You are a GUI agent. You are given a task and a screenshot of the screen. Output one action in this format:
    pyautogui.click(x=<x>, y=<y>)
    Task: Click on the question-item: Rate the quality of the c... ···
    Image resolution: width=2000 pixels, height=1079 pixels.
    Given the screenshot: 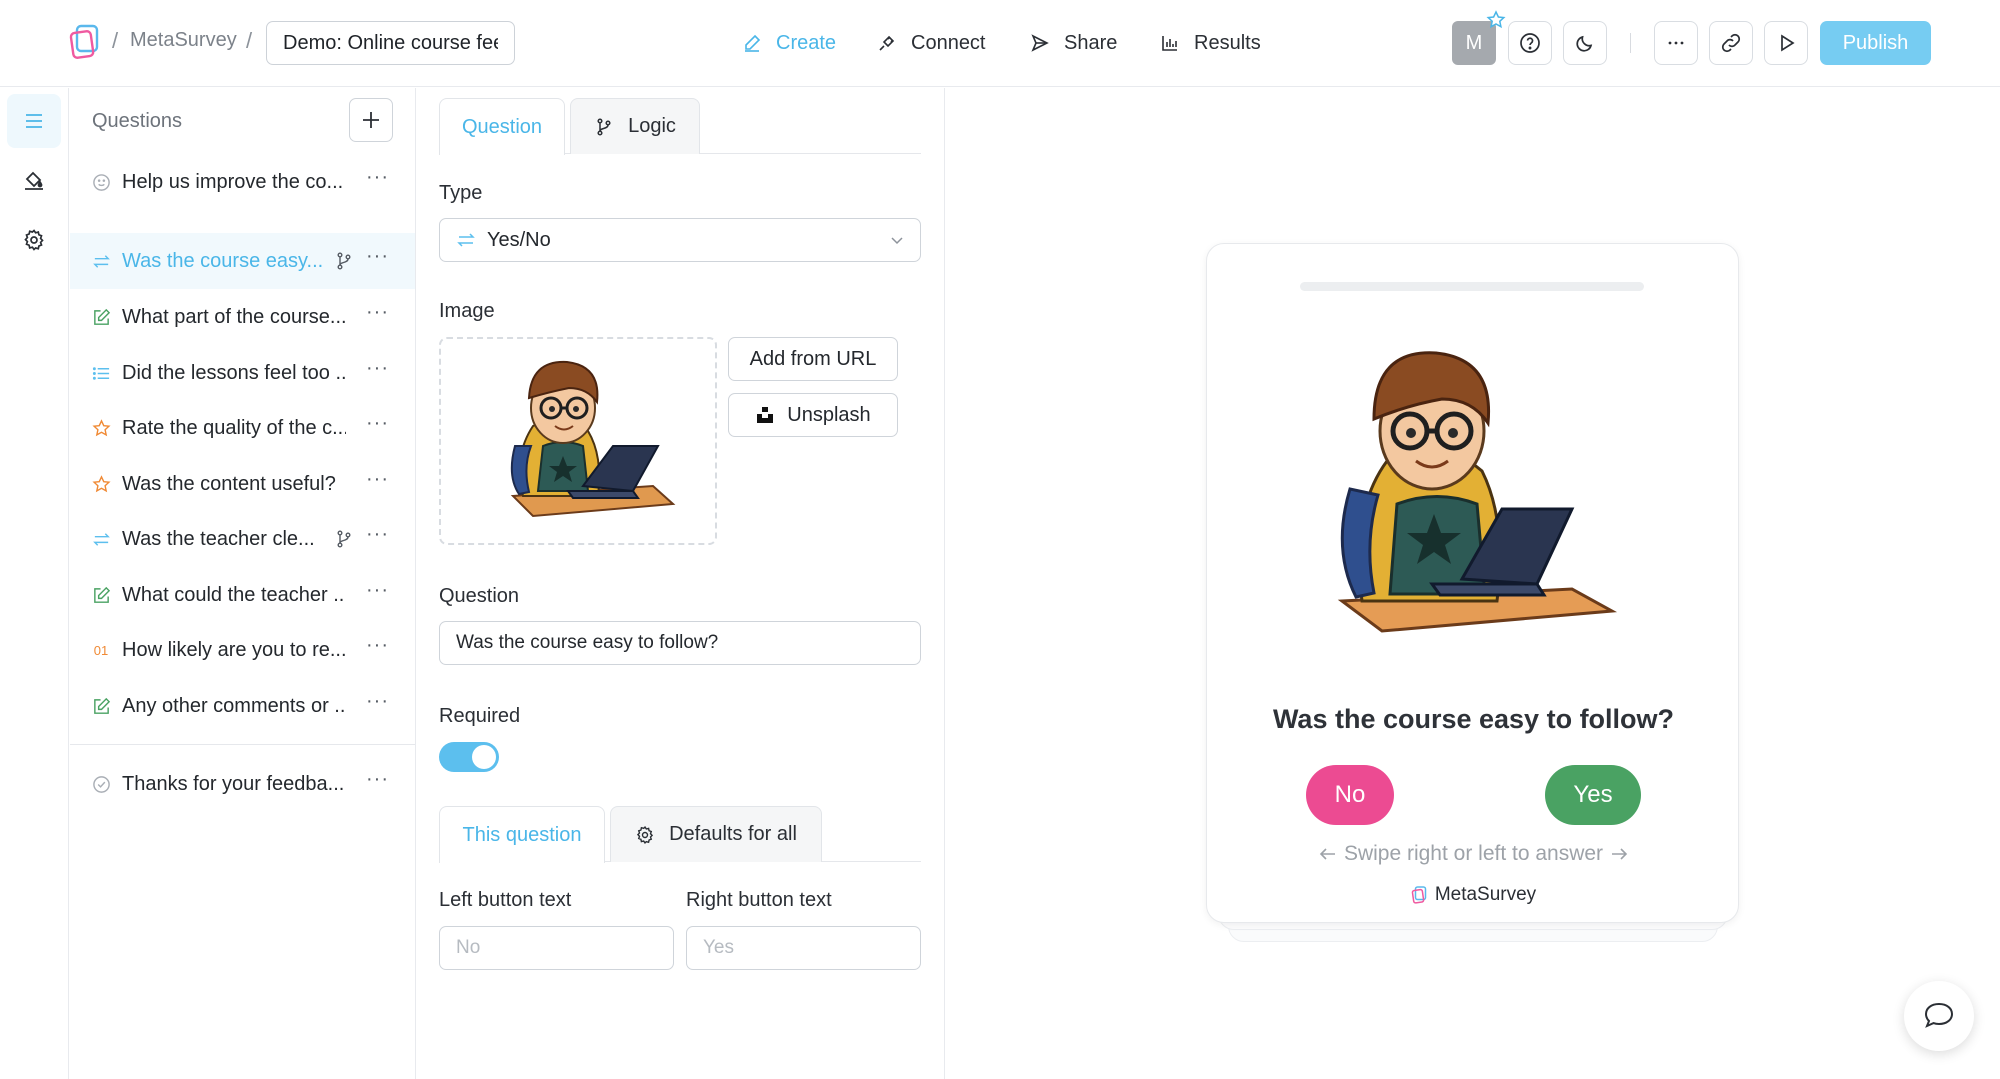 What is the action you would take?
    pyautogui.click(x=242, y=428)
    